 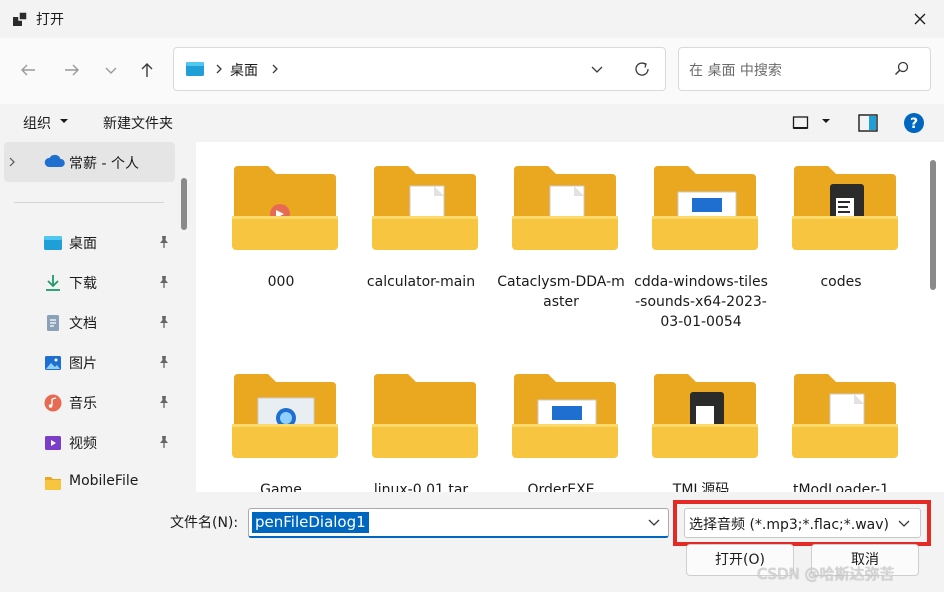 I want to click on sidebar-item-mobilefile: MobileFile, so click(x=89, y=478).